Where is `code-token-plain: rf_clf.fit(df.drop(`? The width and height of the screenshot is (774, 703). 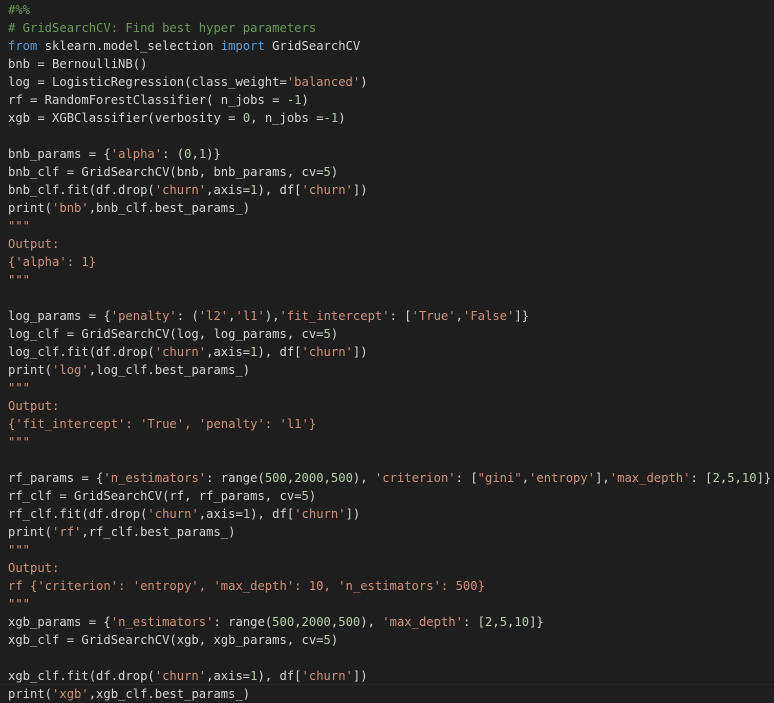
code-token-plain: rf_clf.fit(df.drop( is located at coordinates (78, 514).